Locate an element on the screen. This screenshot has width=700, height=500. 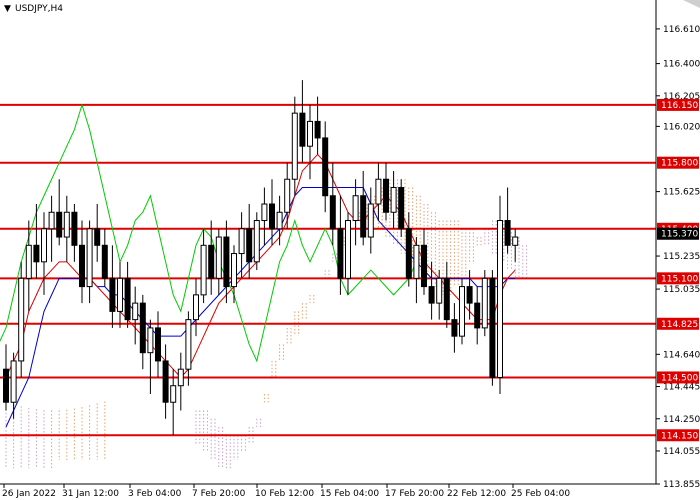
y-tick-label: 116.610 is located at coordinates (681, 30).